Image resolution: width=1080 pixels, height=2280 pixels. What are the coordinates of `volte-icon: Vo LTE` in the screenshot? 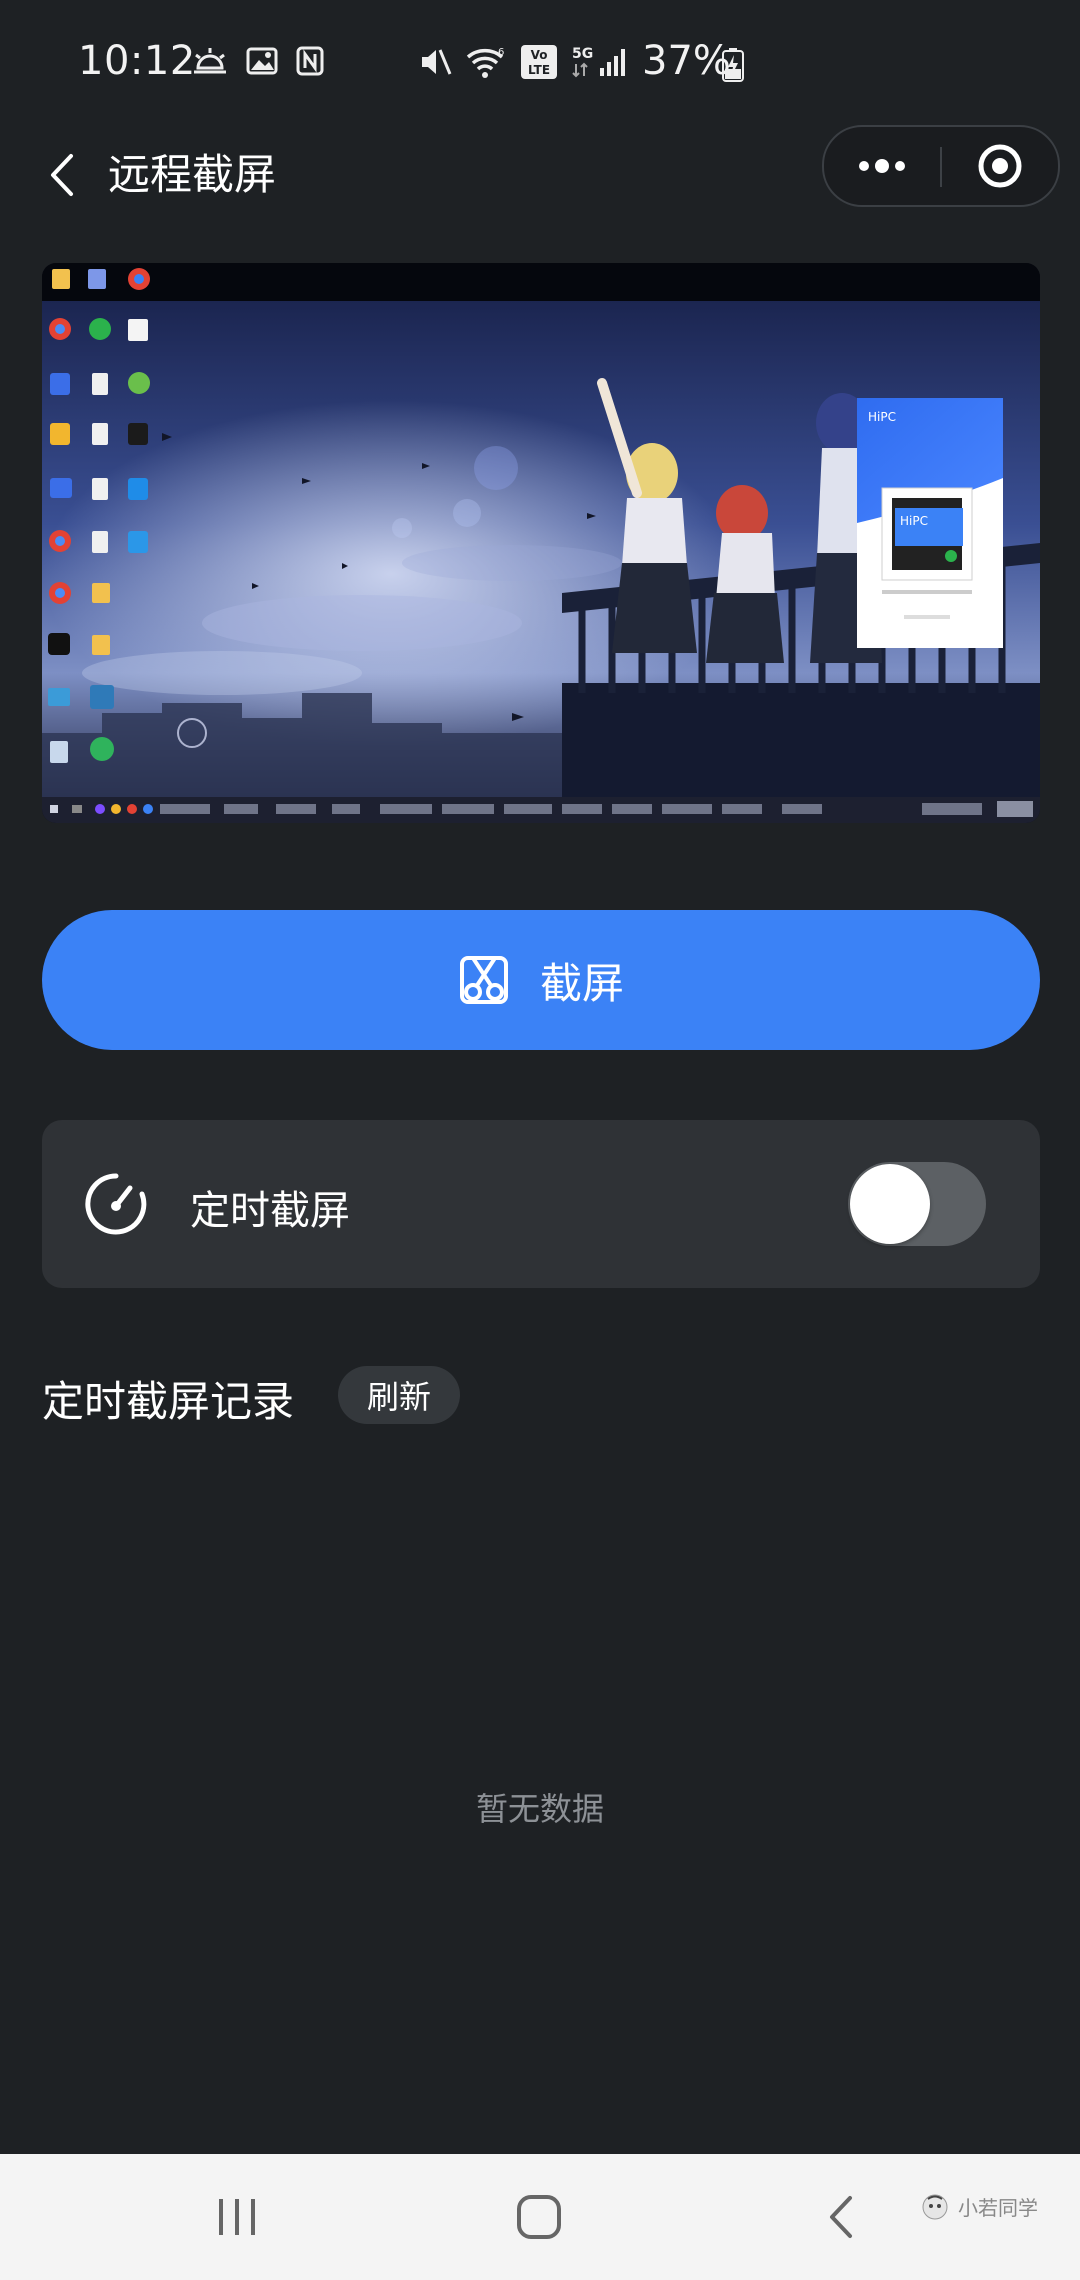 It's located at (539, 62).